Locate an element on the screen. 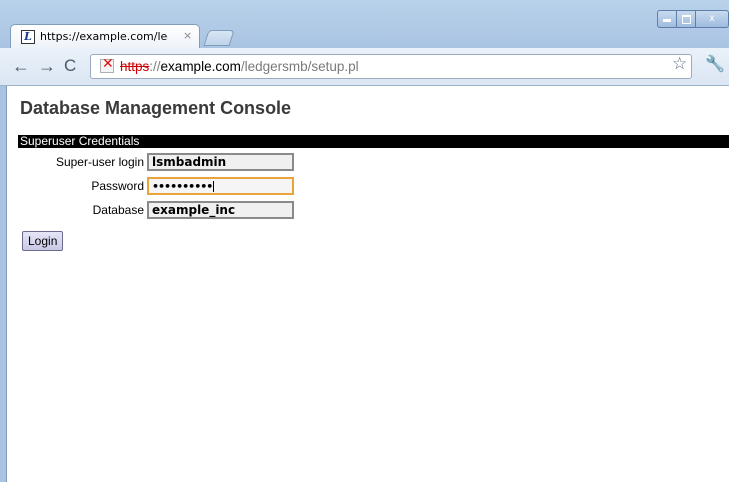 Image resolution: width=729 pixels, height=482 pixels. database-label: Database is located at coordinates (118, 210).